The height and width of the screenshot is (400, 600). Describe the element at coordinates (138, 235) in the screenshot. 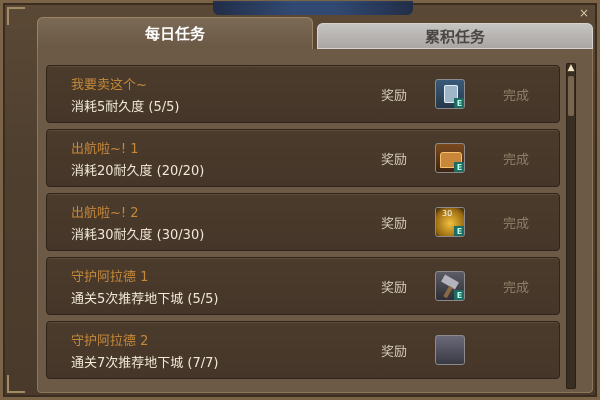

I see `quest-description: 消耗30耐久度 (30/30)` at that location.